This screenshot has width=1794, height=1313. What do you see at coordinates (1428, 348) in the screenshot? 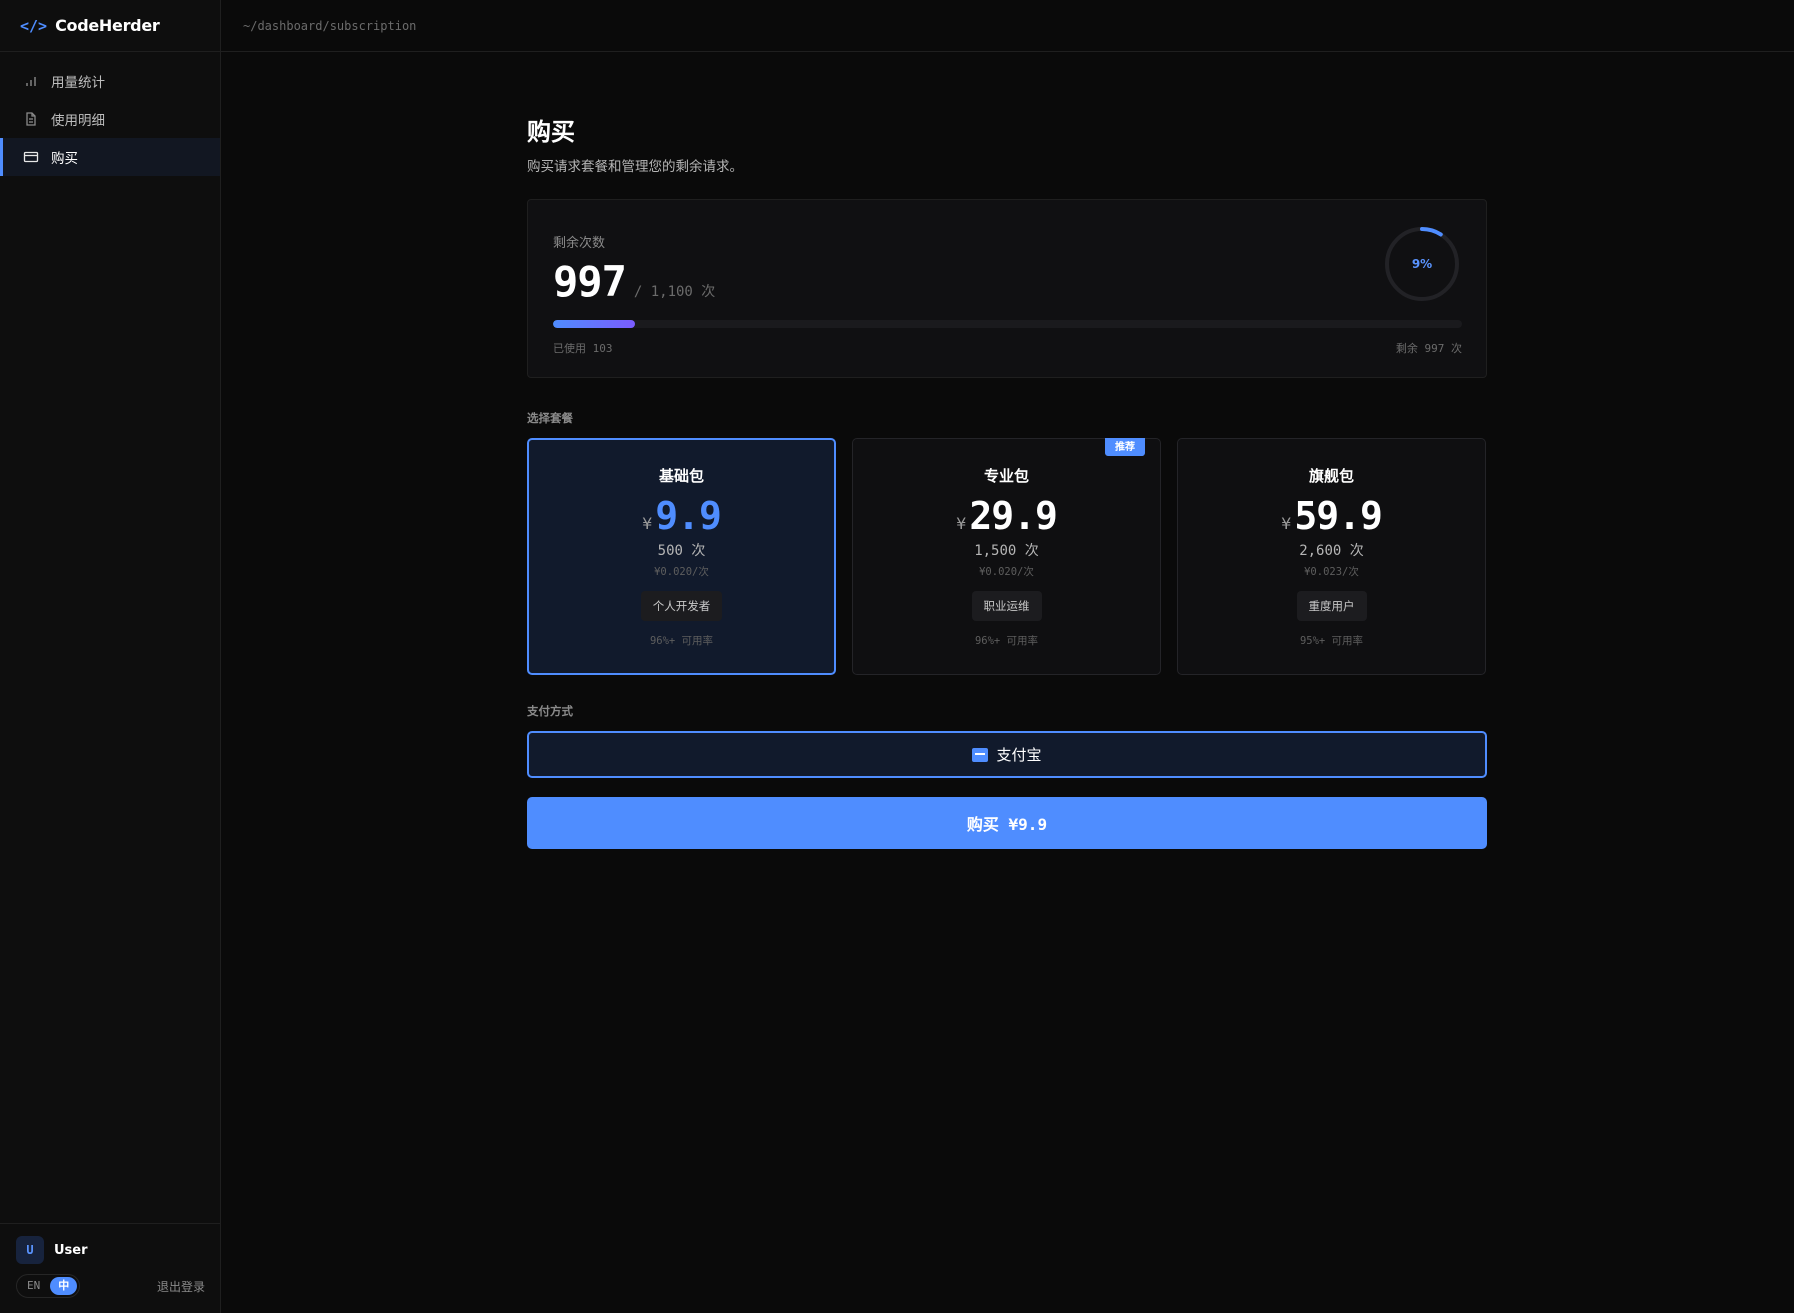
I see `remain-label: 剩余 997 次` at bounding box center [1428, 348].